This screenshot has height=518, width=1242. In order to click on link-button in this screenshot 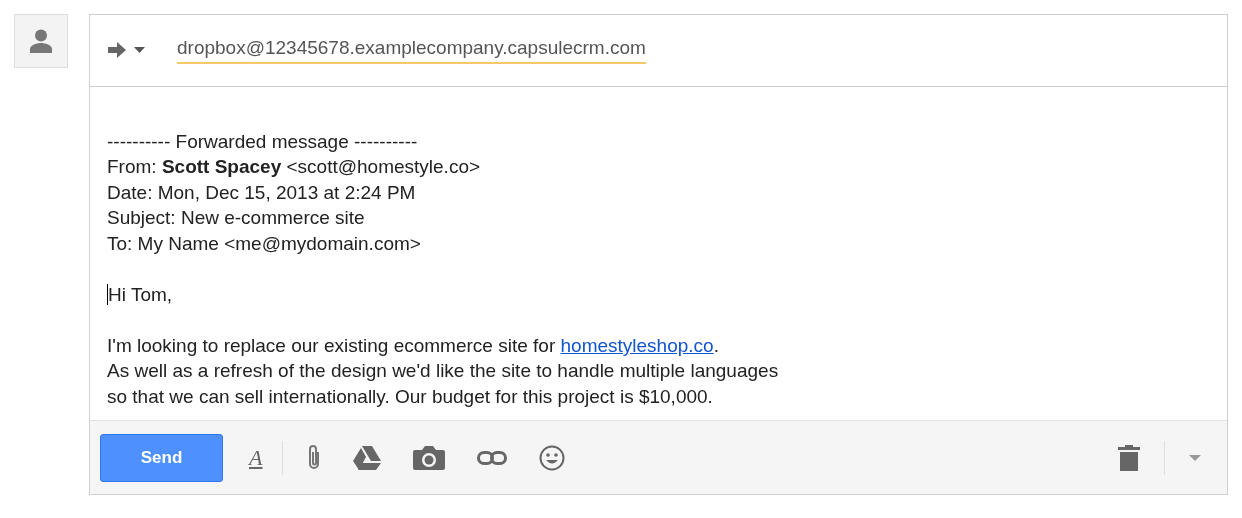, I will do `click(492, 457)`.